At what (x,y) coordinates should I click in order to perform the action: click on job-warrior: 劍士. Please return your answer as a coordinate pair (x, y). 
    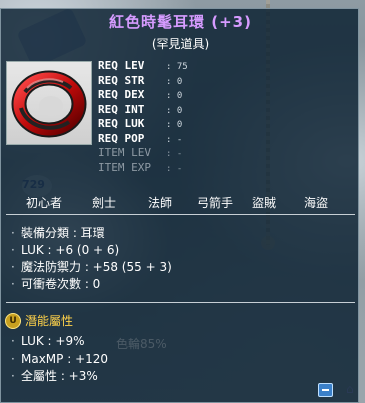
    Looking at the image, I should click on (104, 203).